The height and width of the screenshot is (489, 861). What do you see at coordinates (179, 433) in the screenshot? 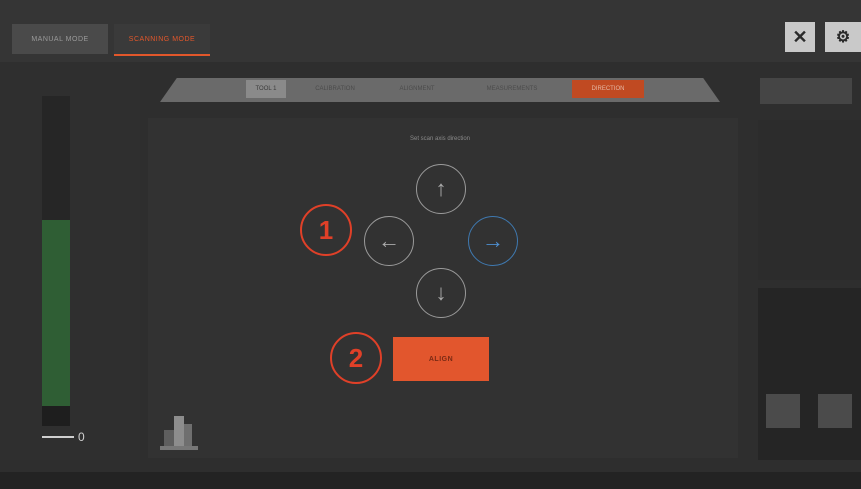
I see `scanner-device-icon` at bounding box center [179, 433].